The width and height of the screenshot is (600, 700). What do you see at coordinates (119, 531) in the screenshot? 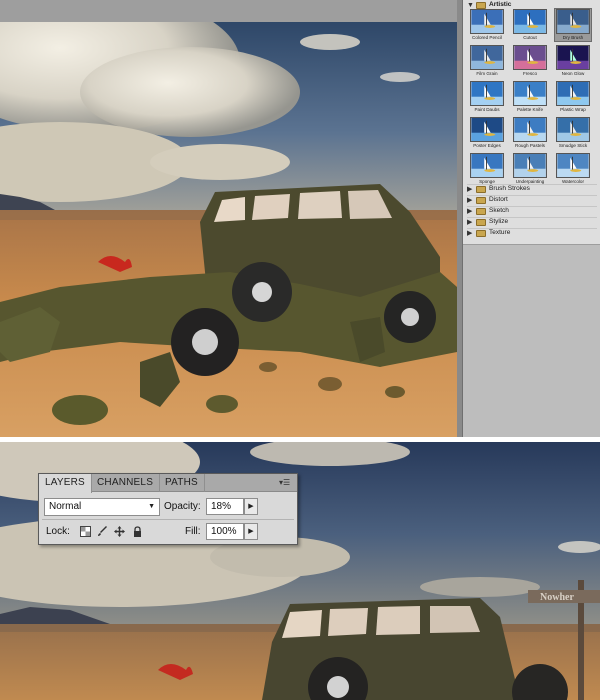
I see `move-icon` at bounding box center [119, 531].